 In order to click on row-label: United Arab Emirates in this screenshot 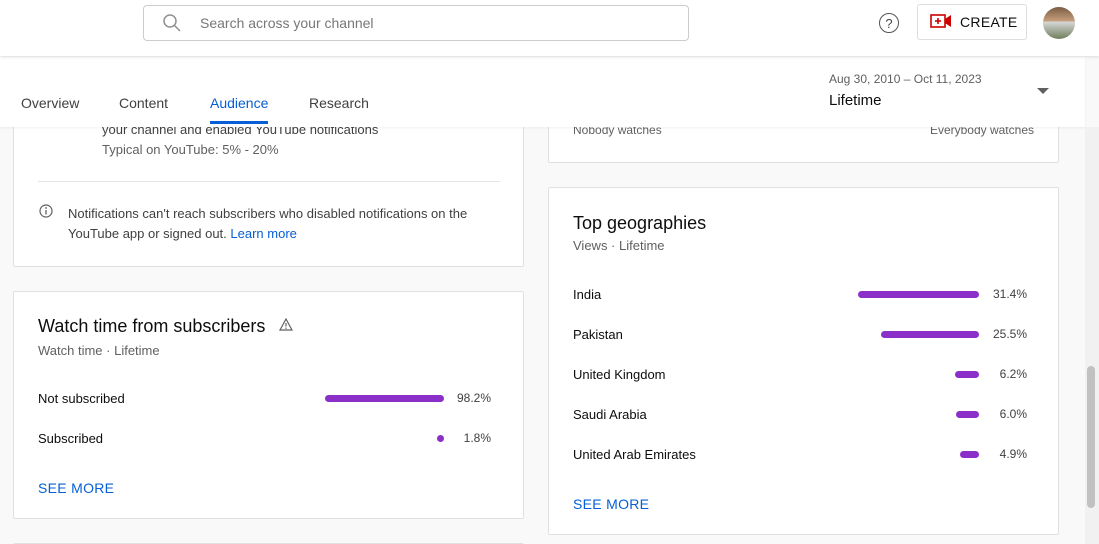, I will do `click(634, 454)`.